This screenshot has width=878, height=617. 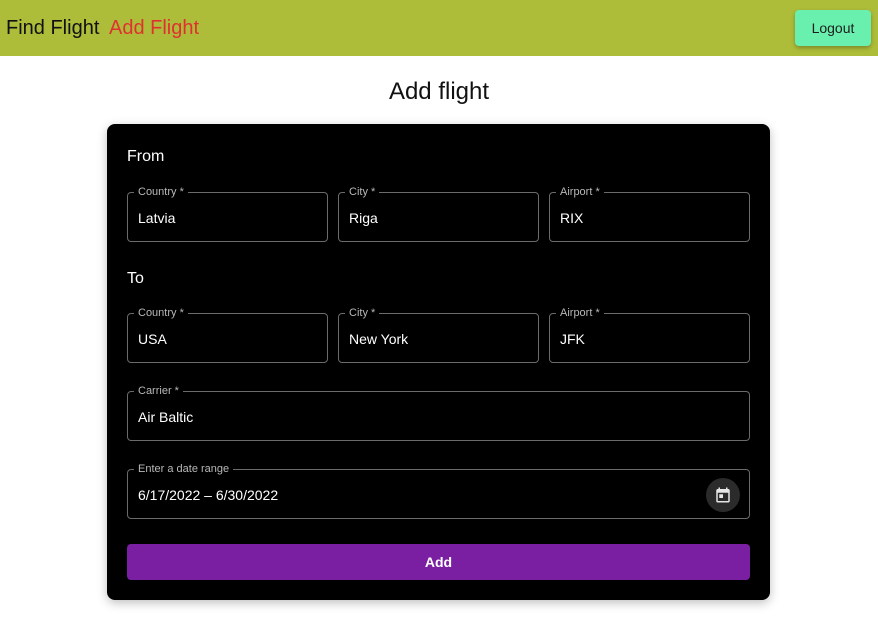 I want to click on add-flight-submit-button: Add, so click(x=438, y=562).